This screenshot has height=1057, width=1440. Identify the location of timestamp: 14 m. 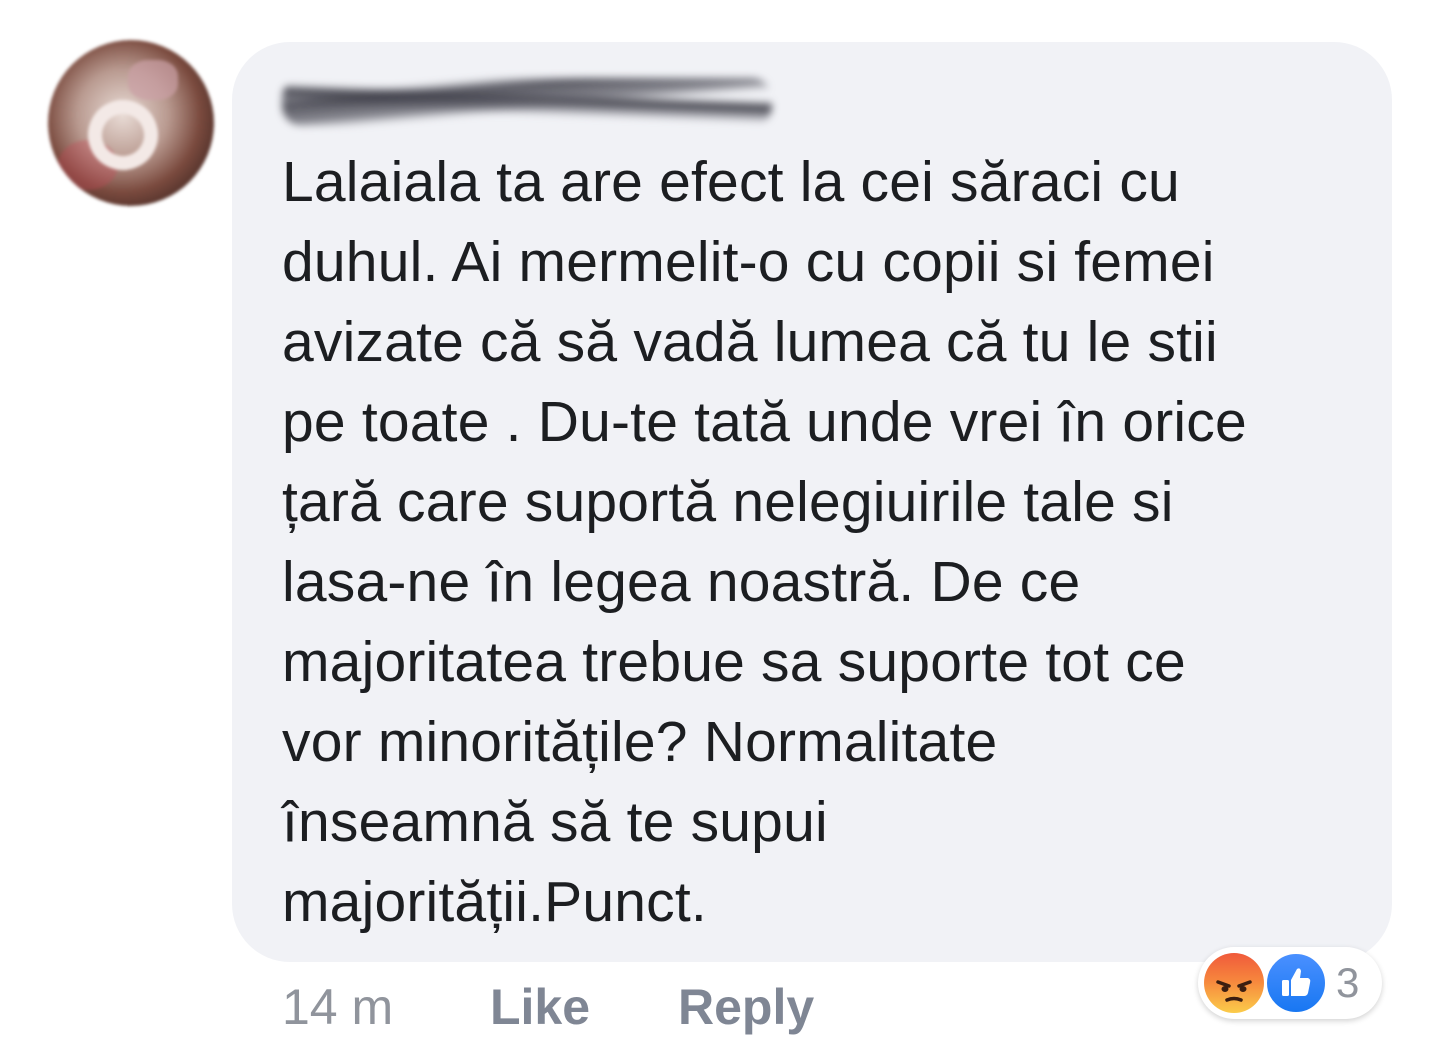
(337, 1007).